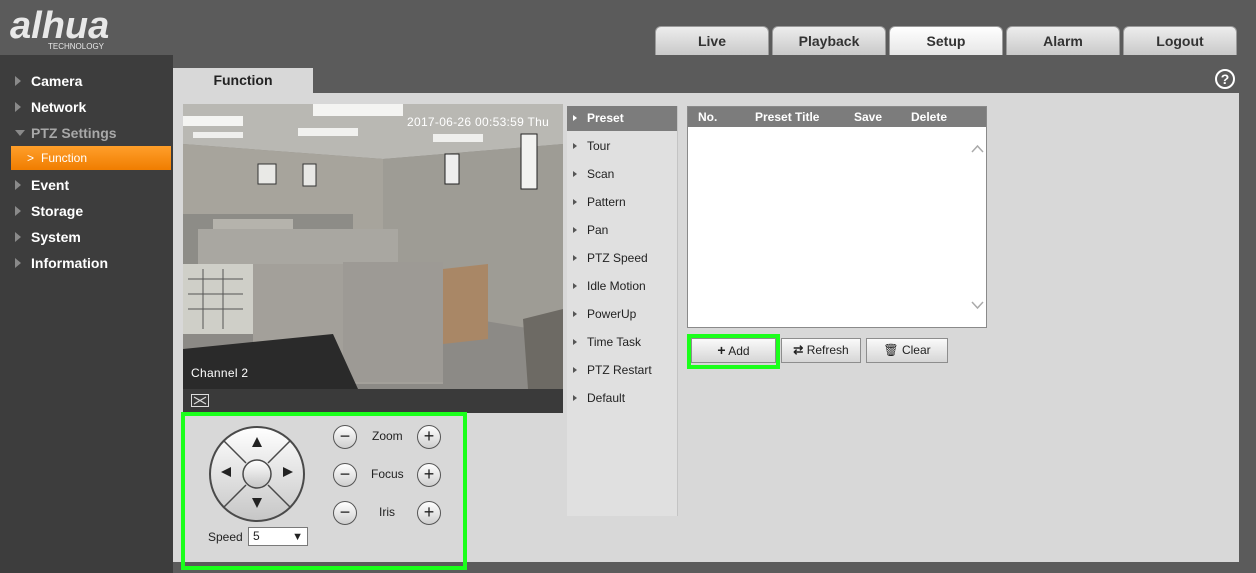 This screenshot has height=573, width=1256. Describe the element at coordinates (622, 230) in the screenshot. I see `menu-item-pan: Pan` at that location.